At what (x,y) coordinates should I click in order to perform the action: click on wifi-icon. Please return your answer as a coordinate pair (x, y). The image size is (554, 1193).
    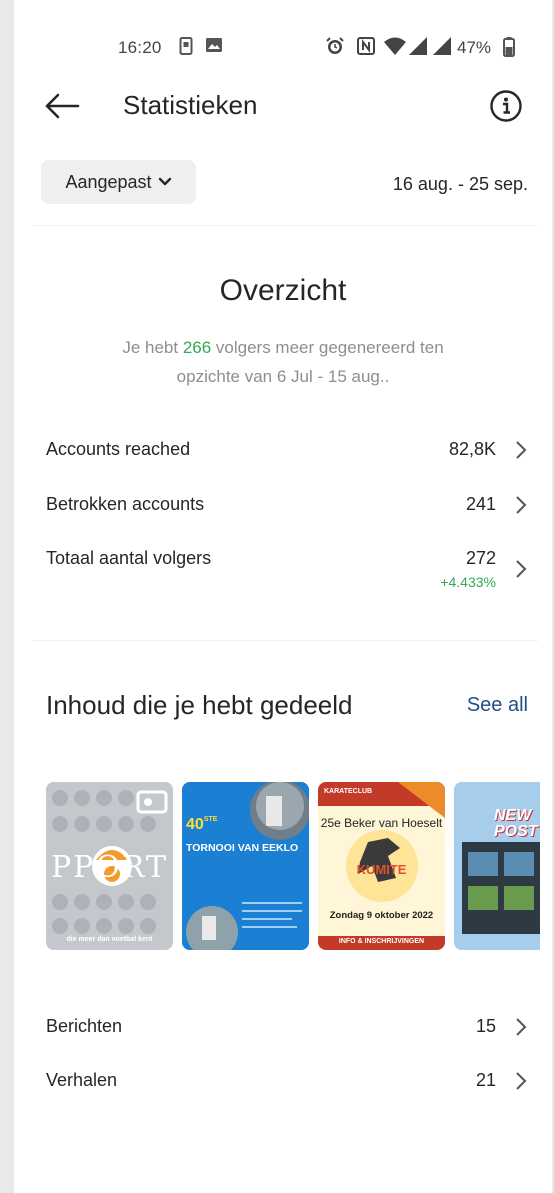
    Looking at the image, I should click on (395, 46).